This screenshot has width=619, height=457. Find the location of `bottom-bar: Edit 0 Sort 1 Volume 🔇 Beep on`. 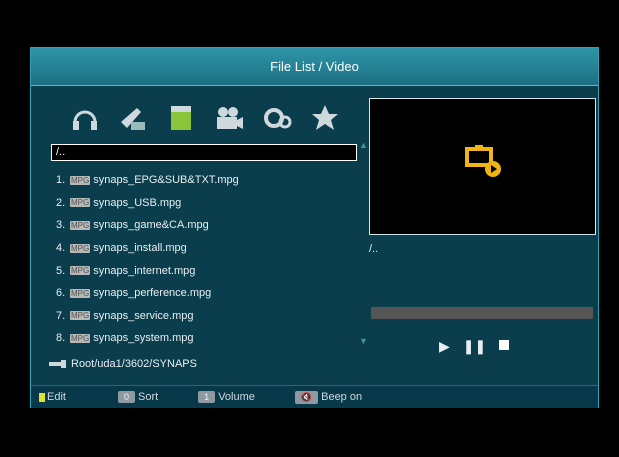

bottom-bar: Edit 0 Sort 1 Volume 🔇 Beep on is located at coordinates (314, 396).